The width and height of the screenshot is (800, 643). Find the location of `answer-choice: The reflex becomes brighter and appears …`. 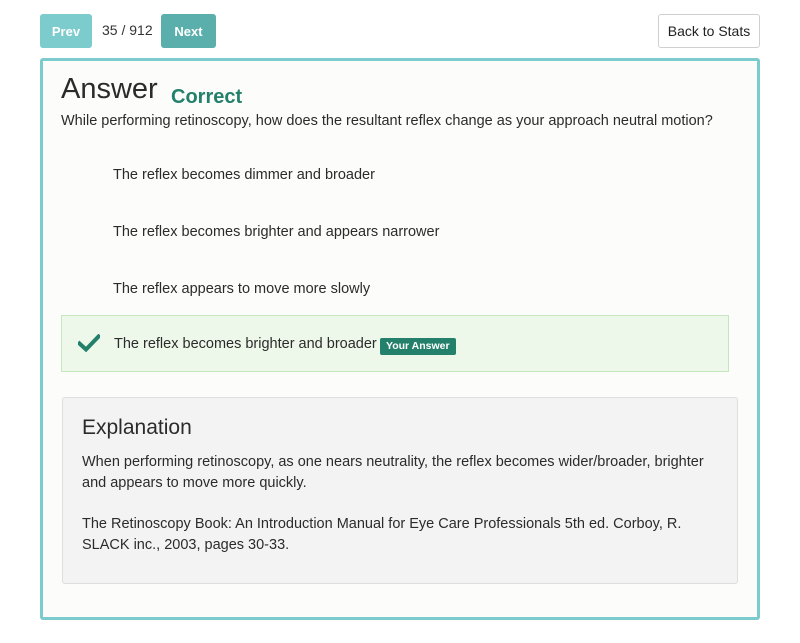

answer-choice: The reflex becomes brighter and appears … is located at coordinates (276, 232).